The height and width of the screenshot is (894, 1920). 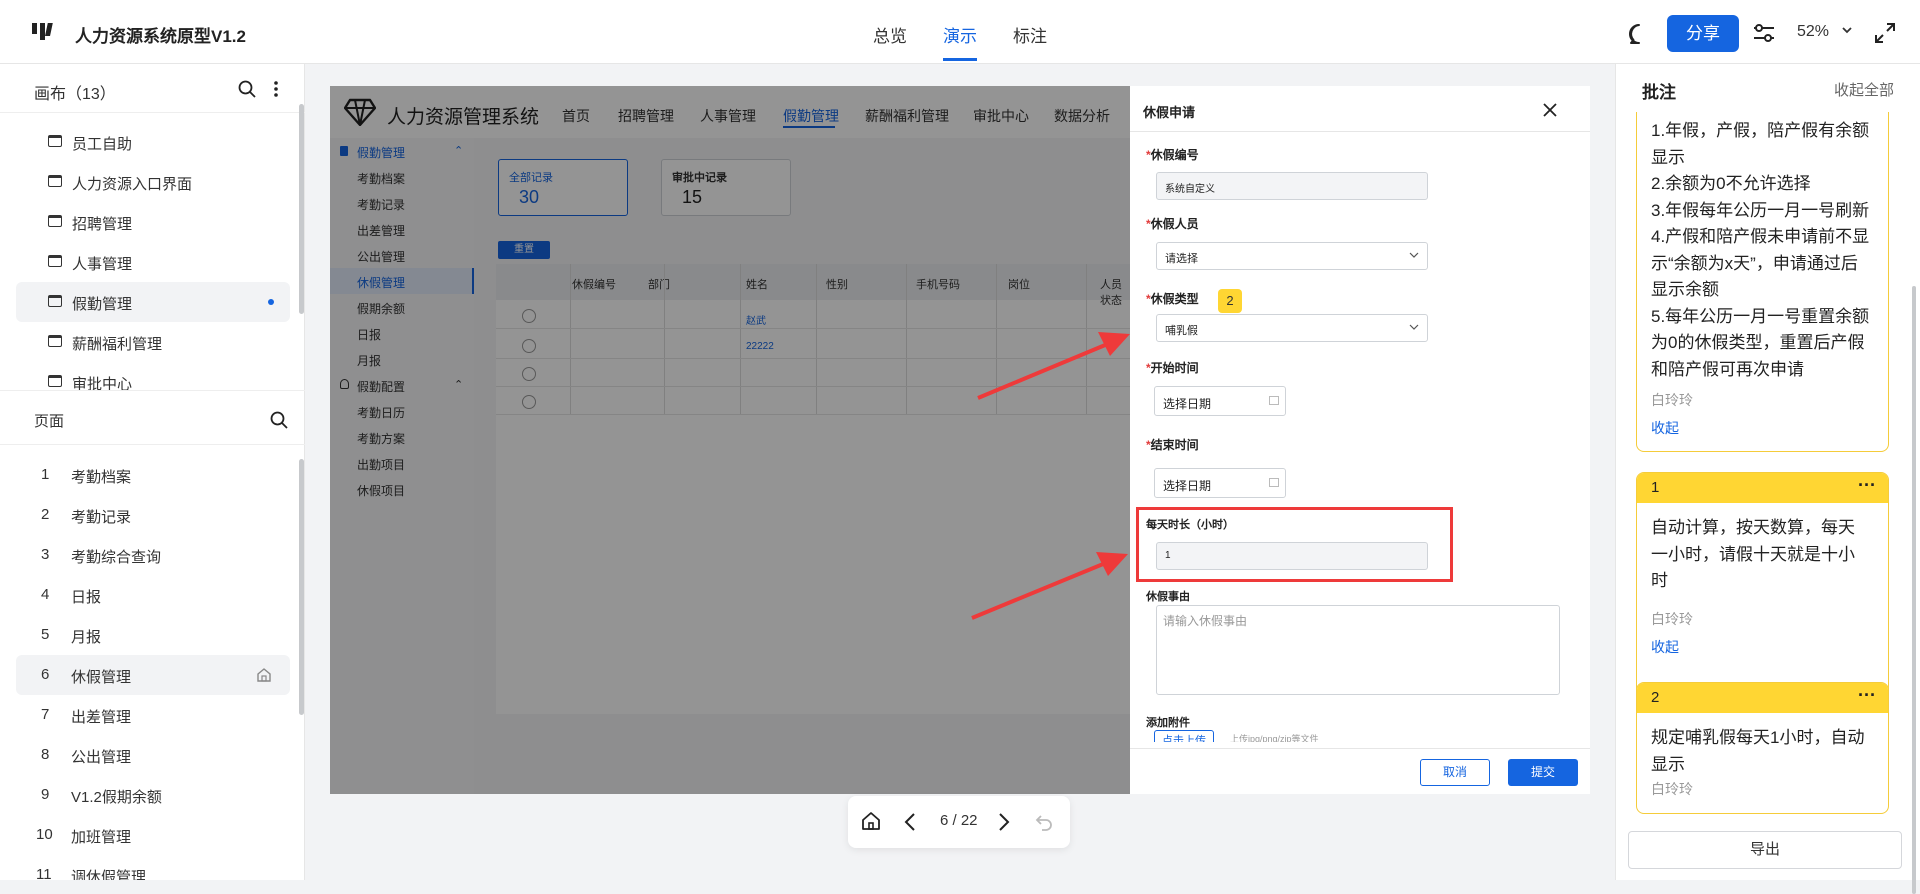 I want to click on canvas-item: 人事管理, so click(x=153, y=262).